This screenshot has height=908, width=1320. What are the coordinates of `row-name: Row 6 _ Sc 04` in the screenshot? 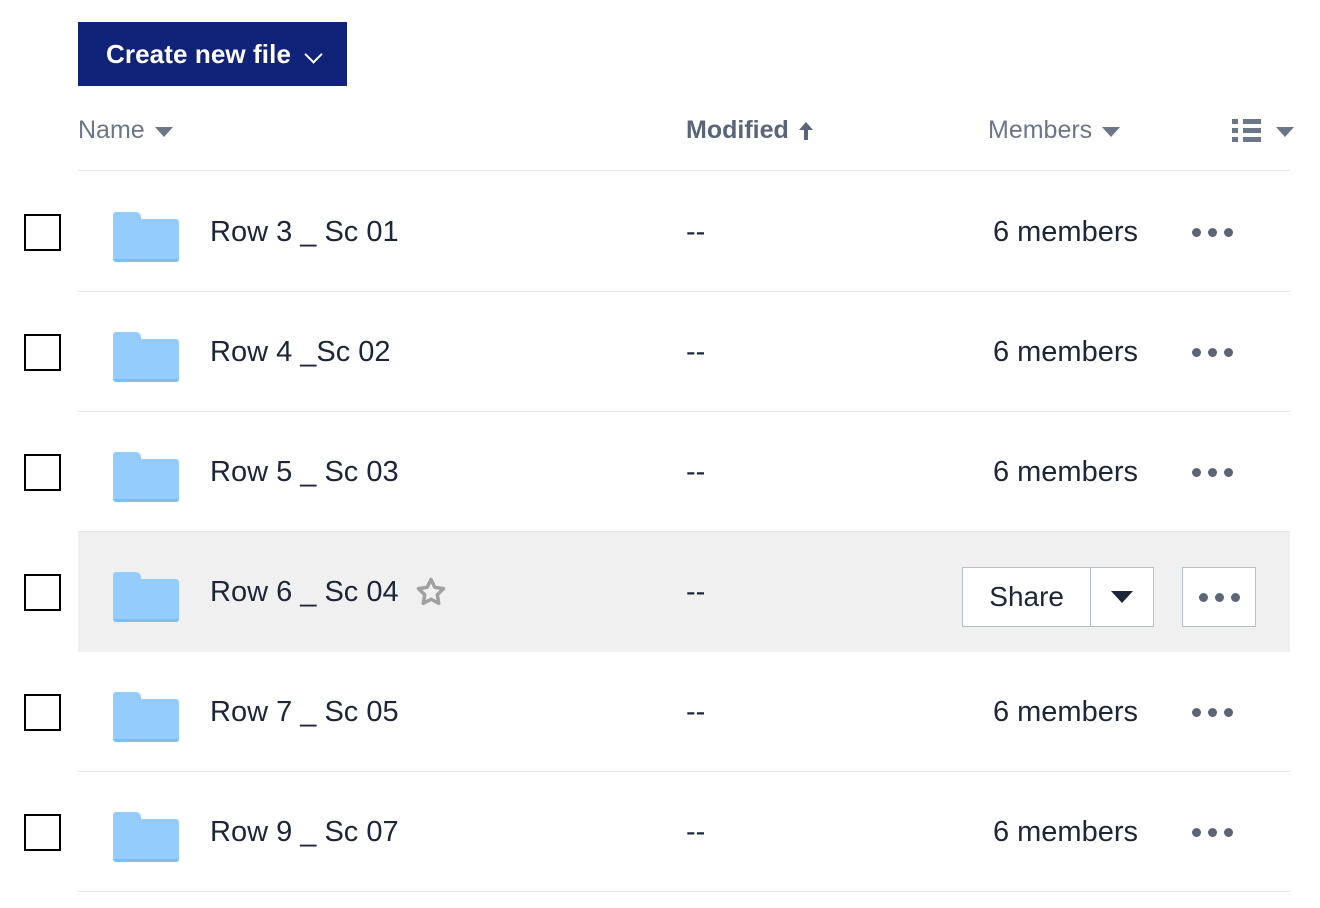 It's located at (328, 592).